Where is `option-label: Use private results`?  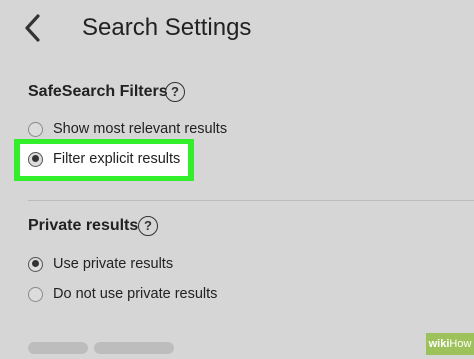
option-label: Use private results is located at coordinates (113, 264).